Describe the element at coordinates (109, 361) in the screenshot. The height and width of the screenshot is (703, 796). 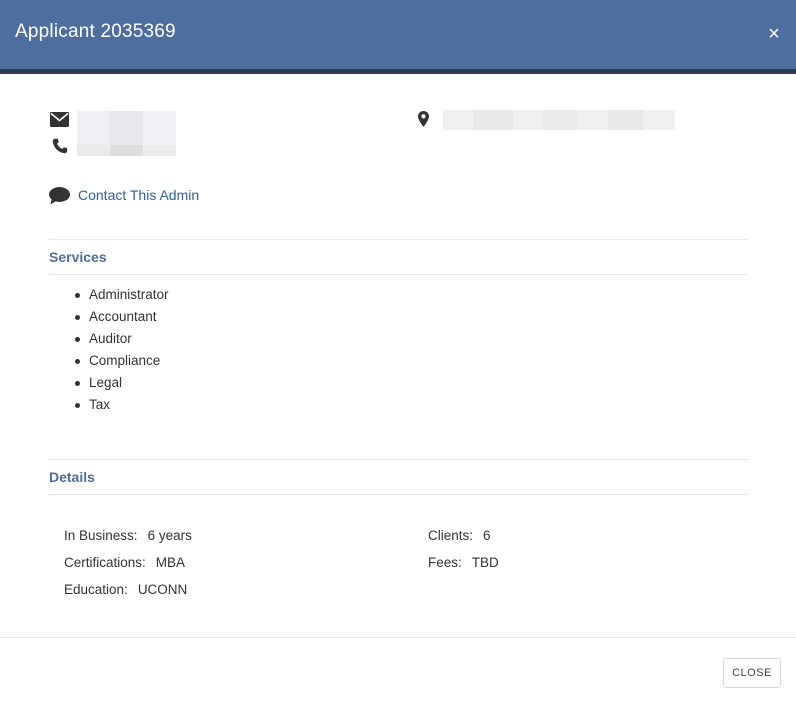
I see `list-item: Compliance` at that location.